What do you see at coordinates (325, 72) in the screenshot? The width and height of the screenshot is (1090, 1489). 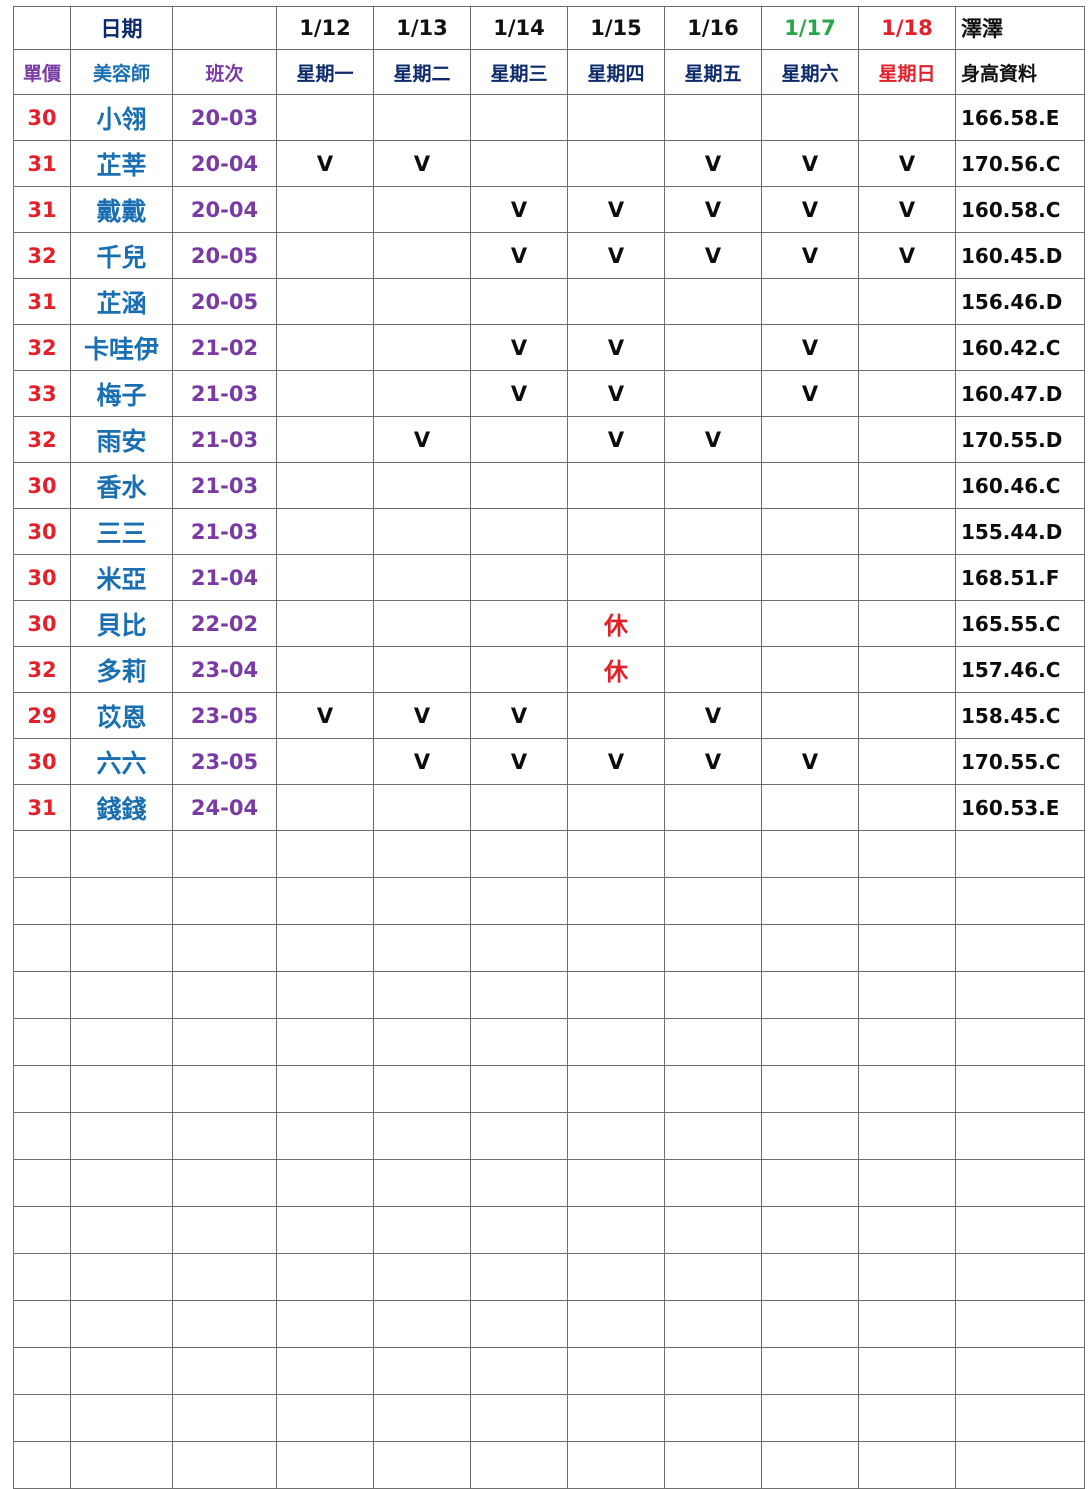 I see `weekday-header: 星期一` at bounding box center [325, 72].